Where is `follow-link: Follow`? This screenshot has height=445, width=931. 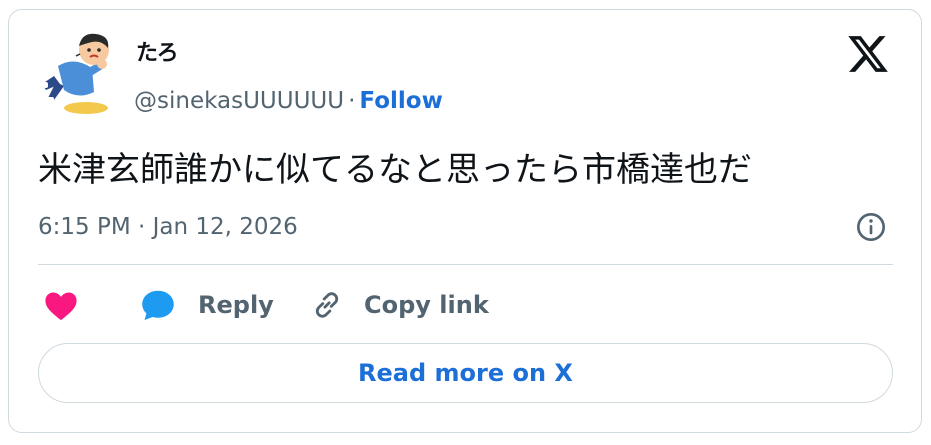
follow-link: Follow is located at coordinates (400, 101).